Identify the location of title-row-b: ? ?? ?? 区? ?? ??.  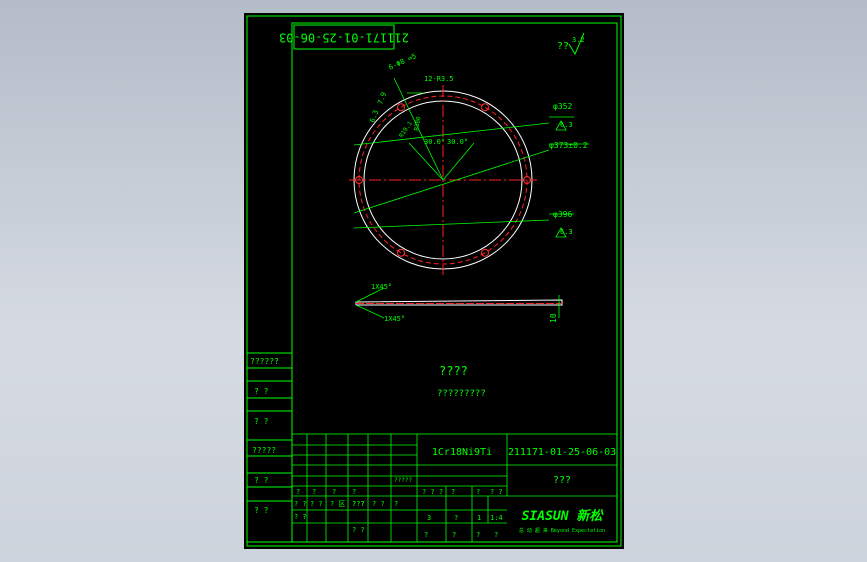
(346, 504).